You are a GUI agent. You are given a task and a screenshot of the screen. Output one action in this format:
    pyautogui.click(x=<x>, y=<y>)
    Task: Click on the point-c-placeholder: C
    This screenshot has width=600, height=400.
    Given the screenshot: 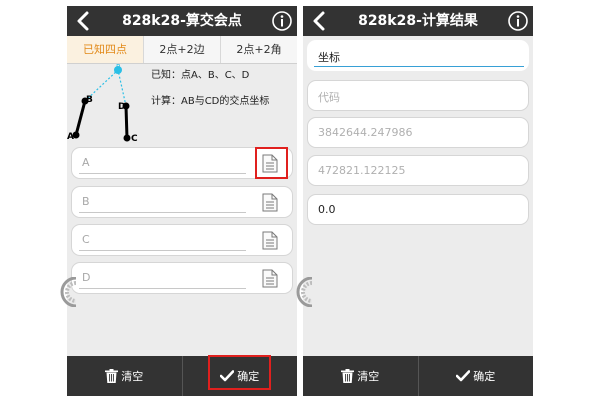 What is the action you would take?
    pyautogui.click(x=86, y=239)
    